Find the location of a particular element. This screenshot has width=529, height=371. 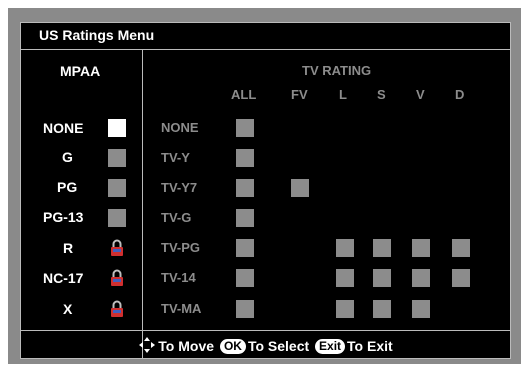

tv-pg-l-checkbox is located at coordinates (345, 248).